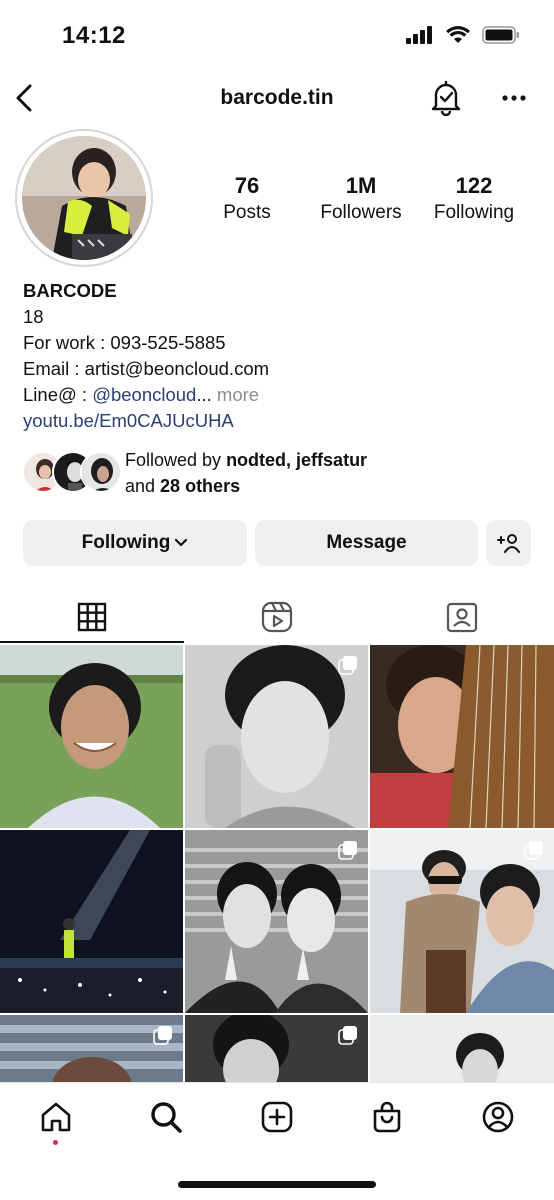  I want to click on reels-icon, so click(277, 617).